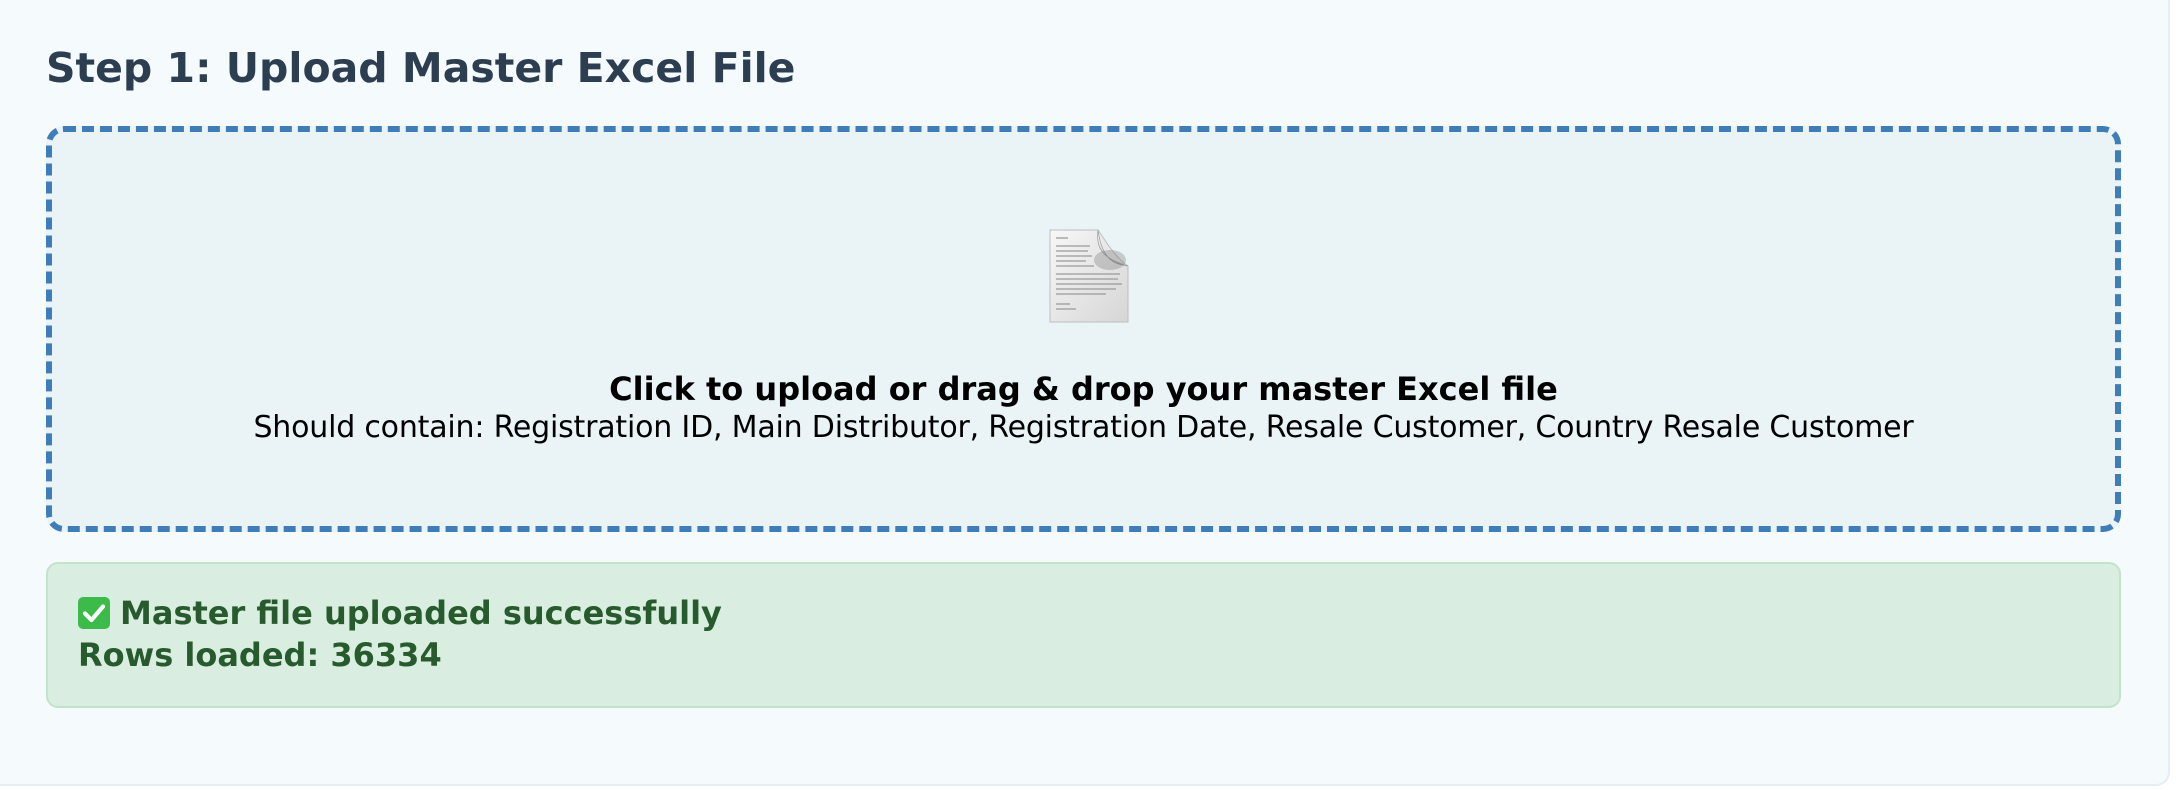  What do you see at coordinates (204, 655) in the screenshot?
I see `rows-loaded-label: Rows loaded:` at bounding box center [204, 655].